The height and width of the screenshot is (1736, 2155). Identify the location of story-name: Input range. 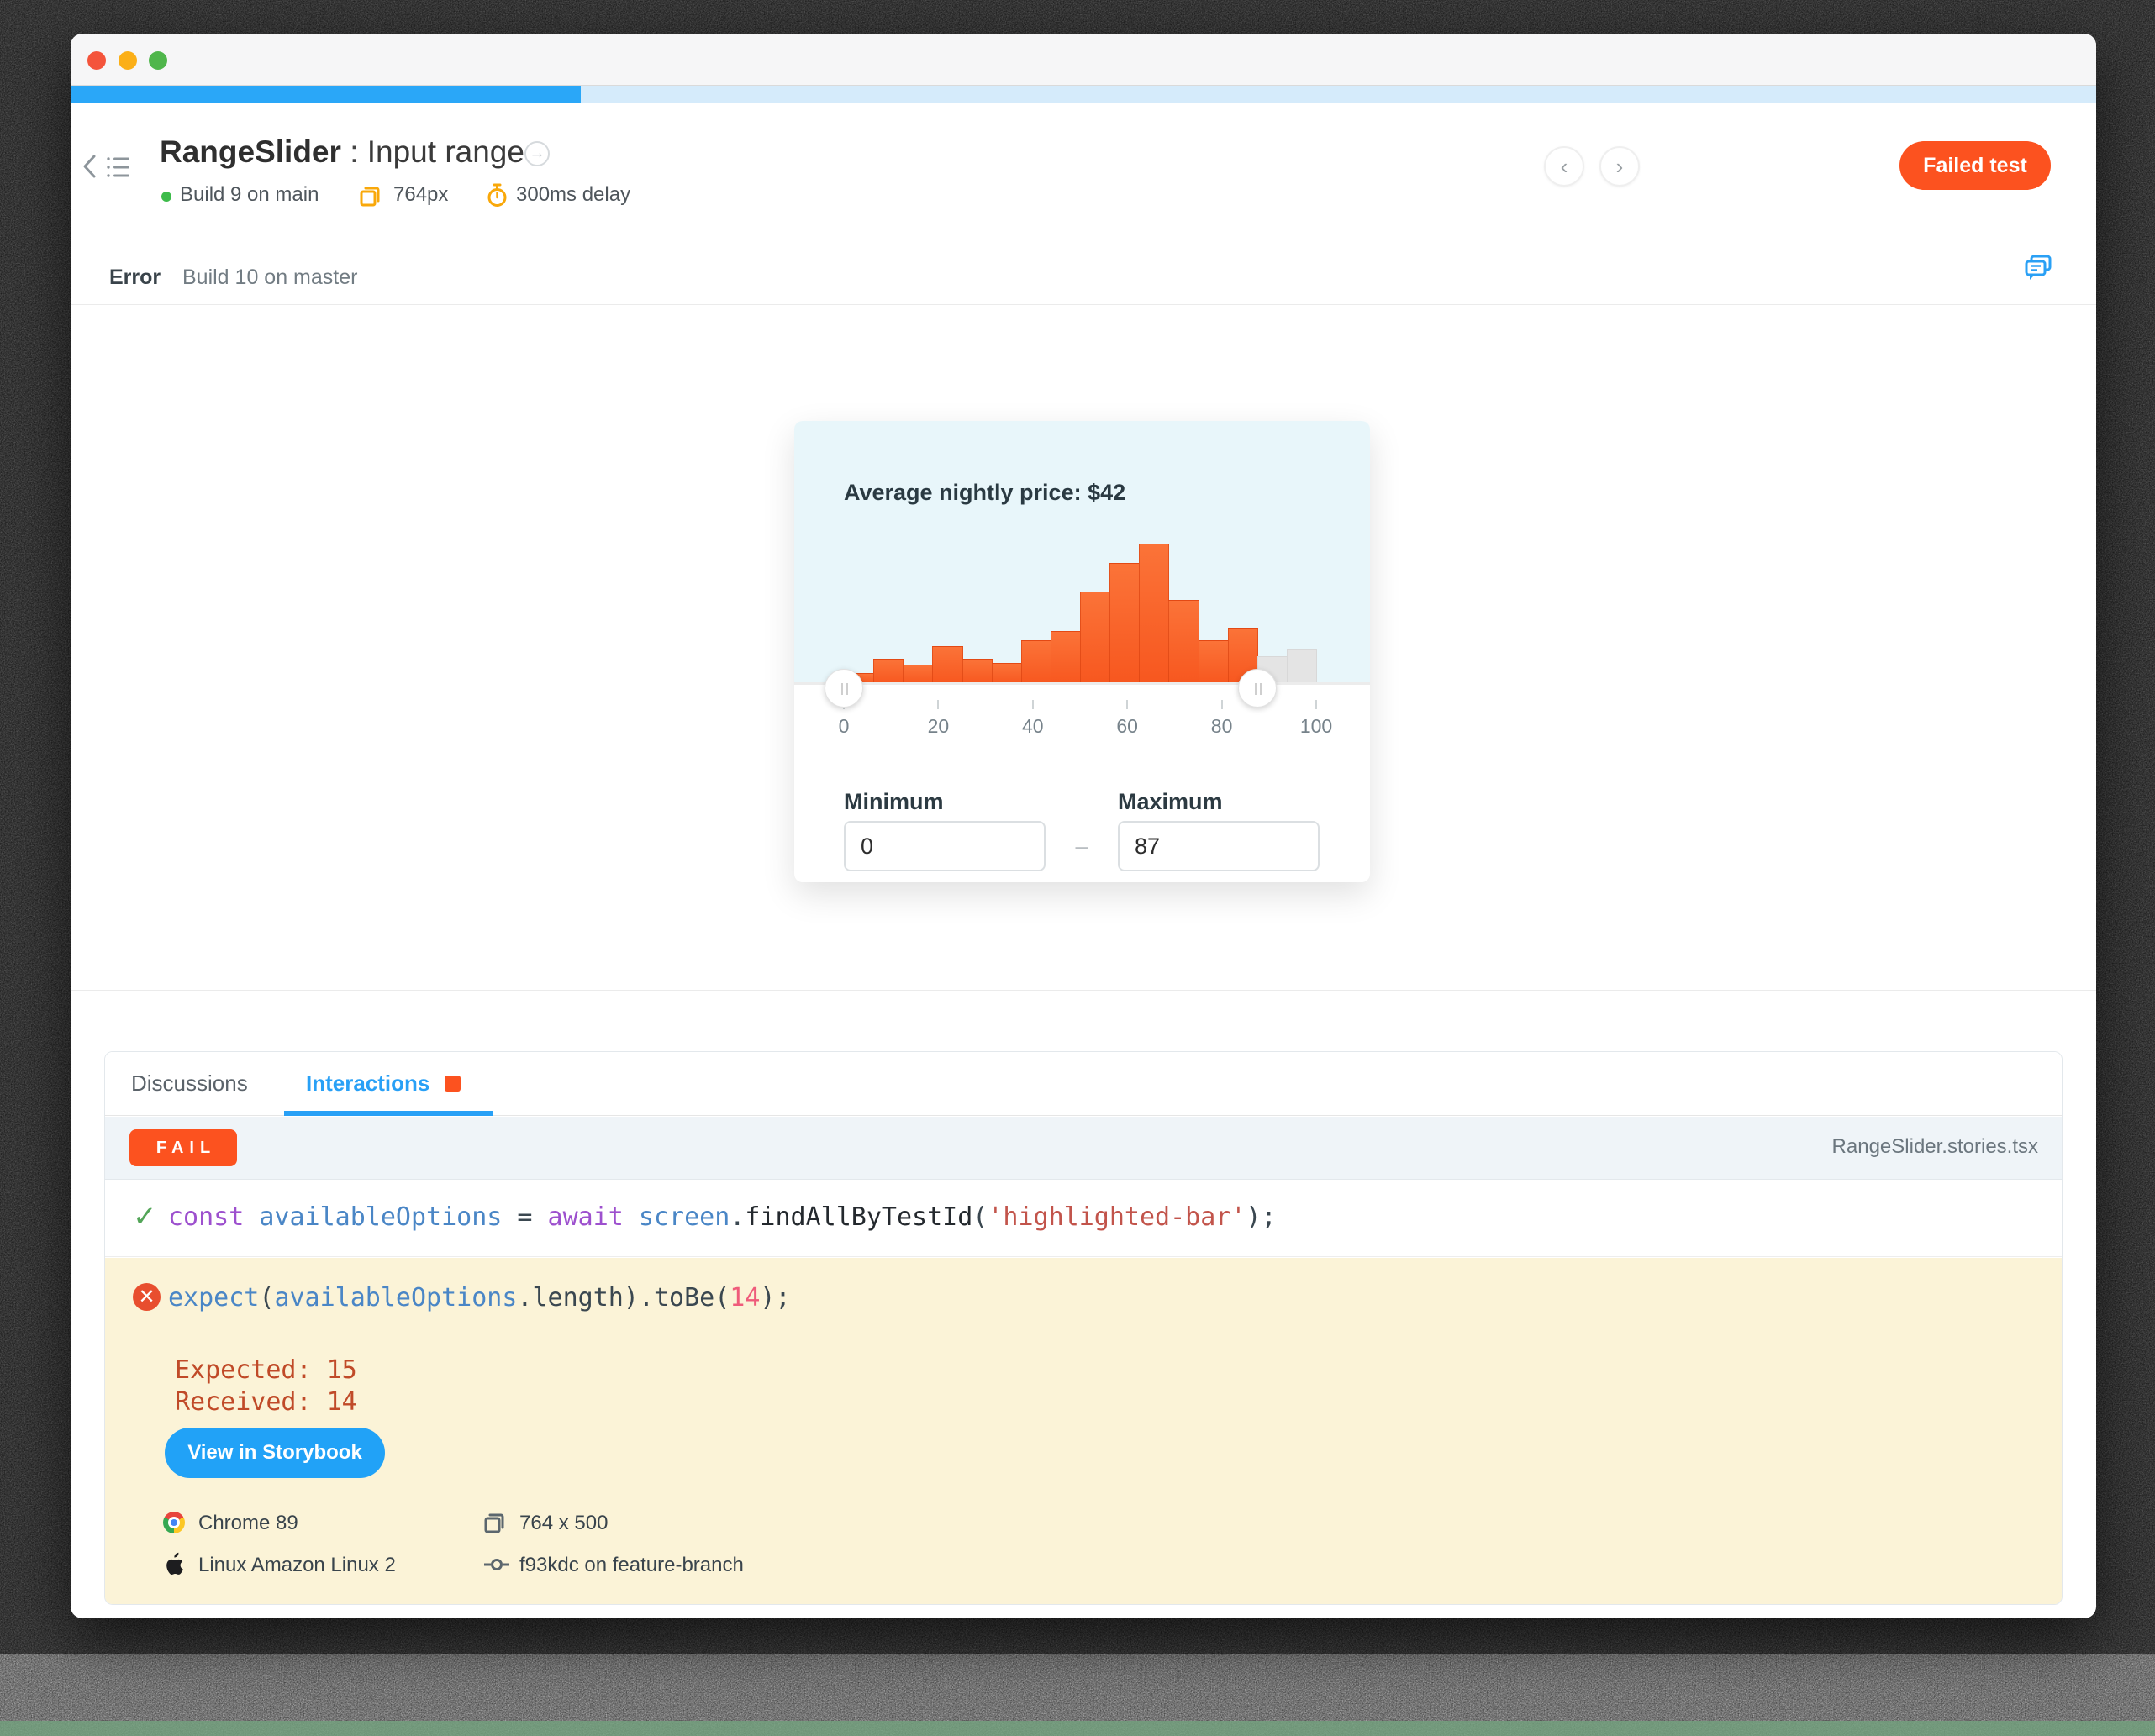
(445, 151).